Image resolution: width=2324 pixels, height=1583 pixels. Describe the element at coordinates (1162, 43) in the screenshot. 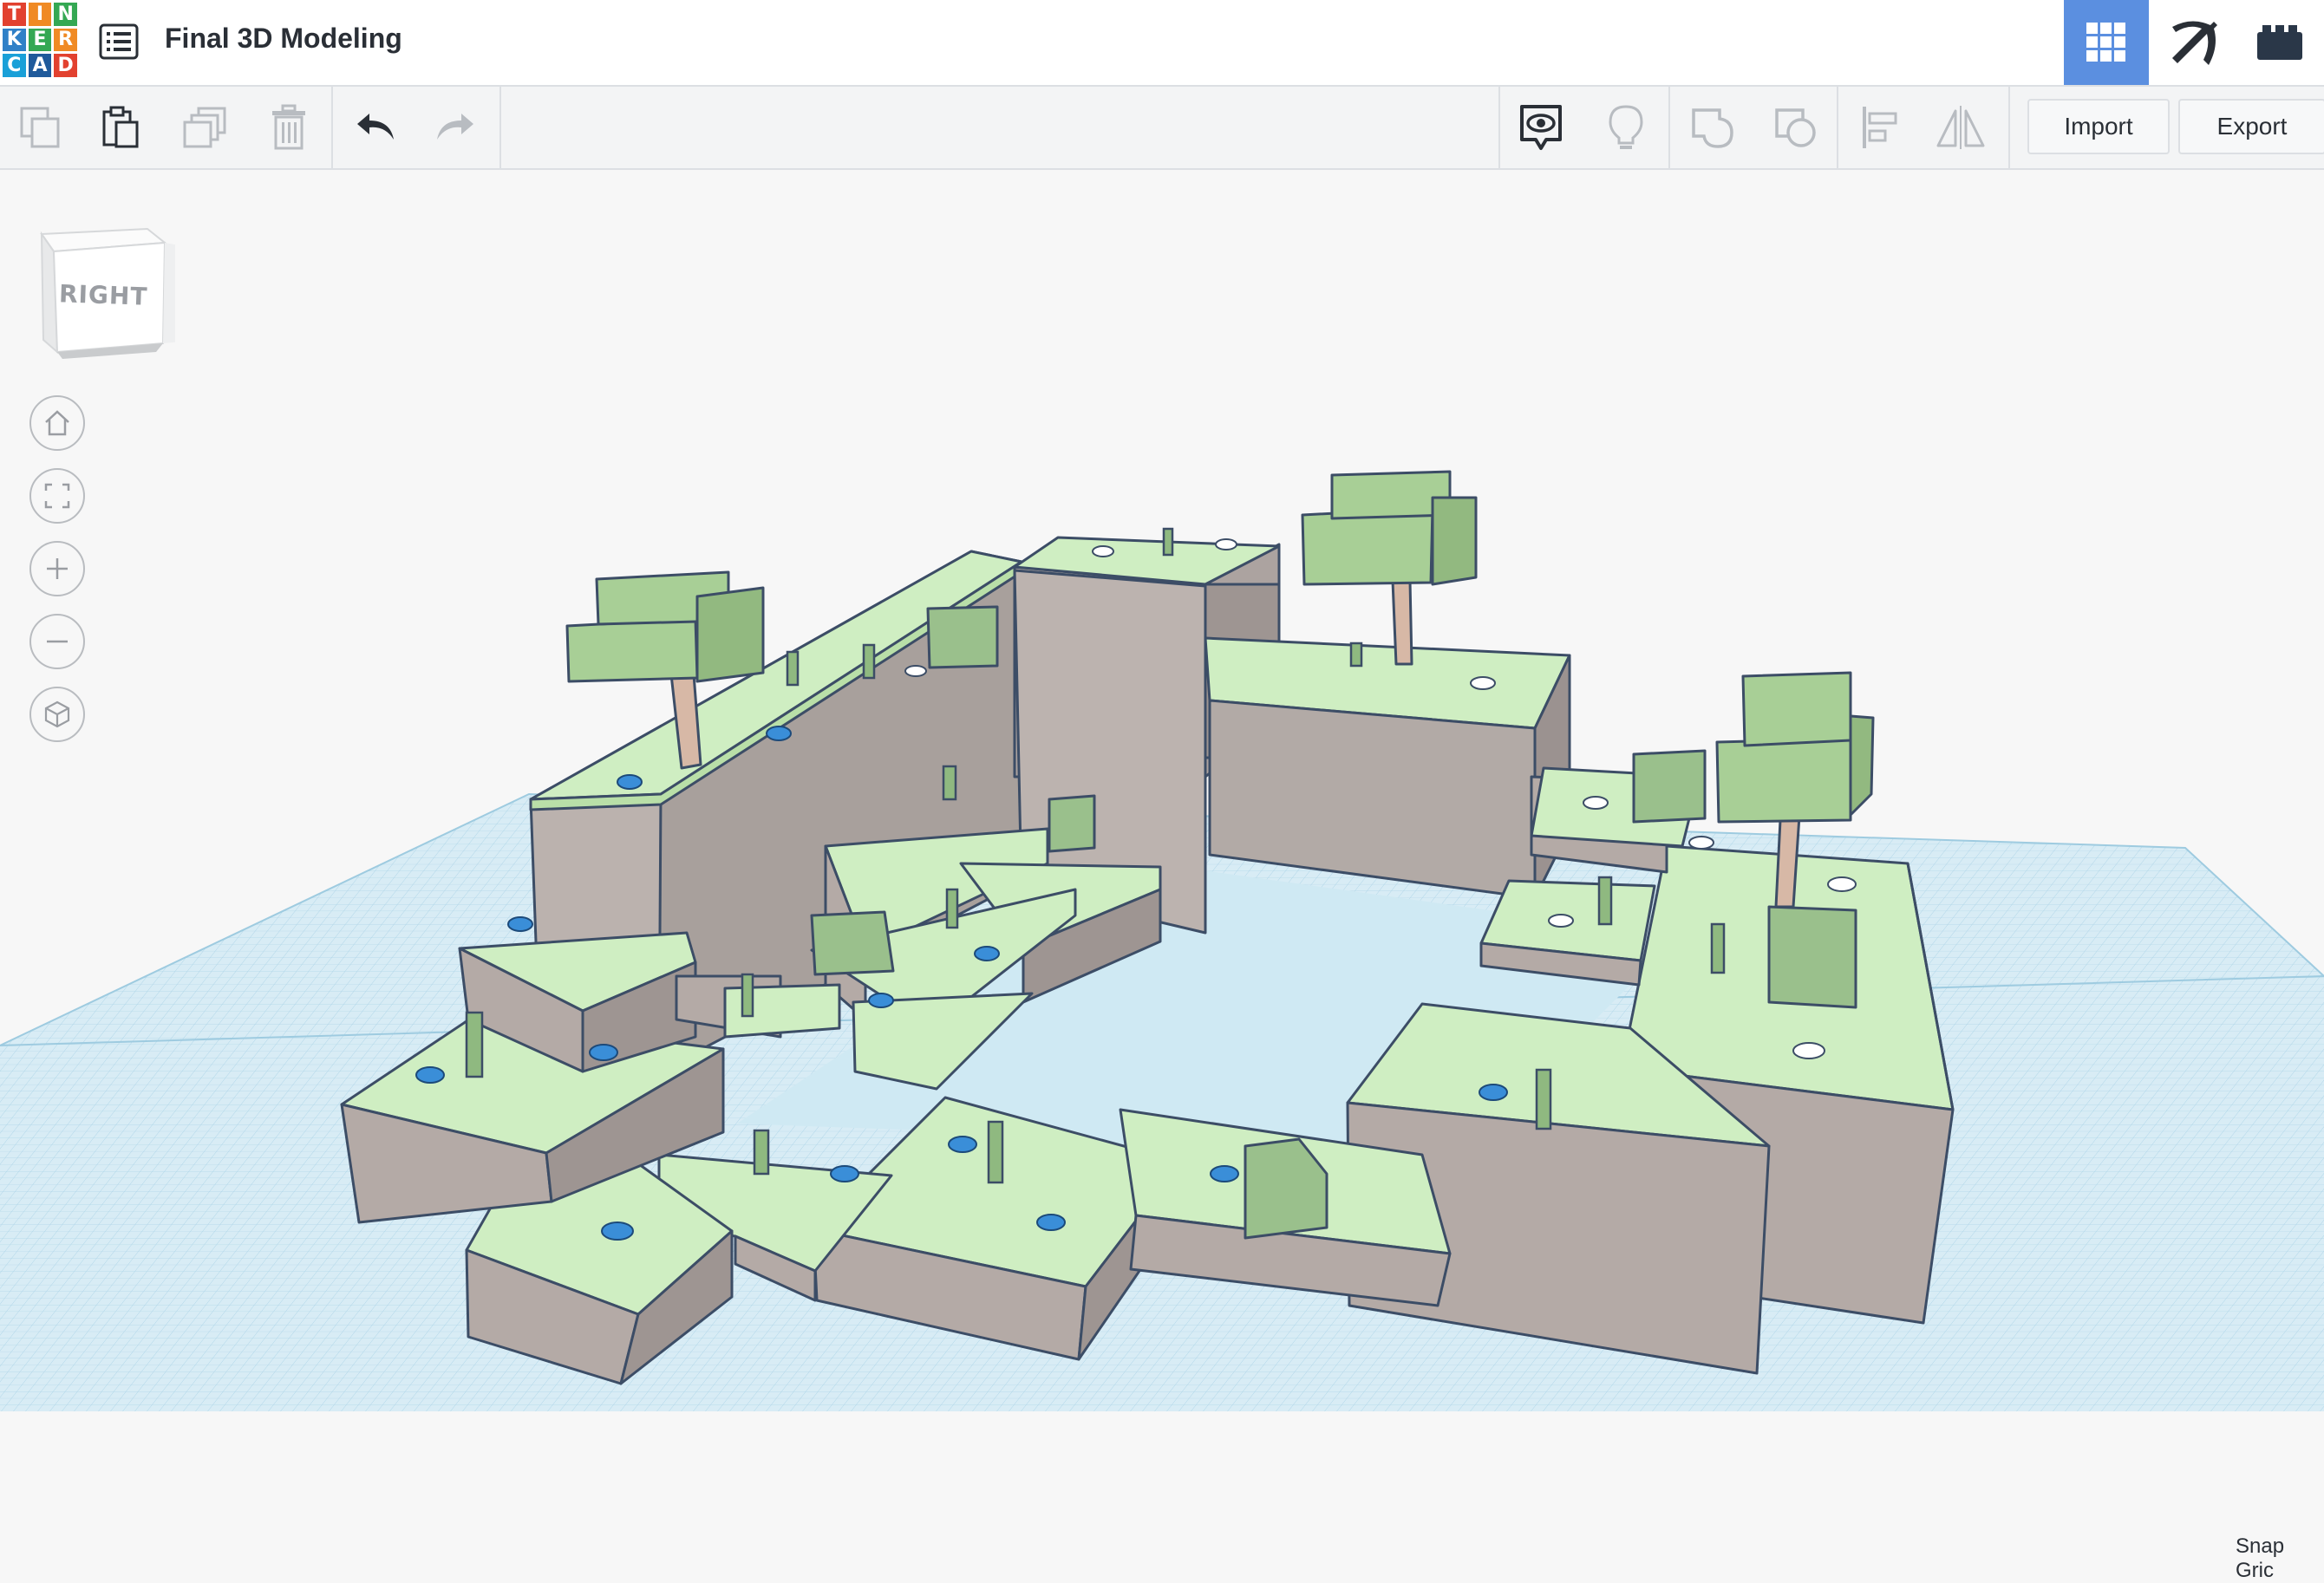

I see `top-bar: T I N K E R C A D Final 3D Modeling` at that location.